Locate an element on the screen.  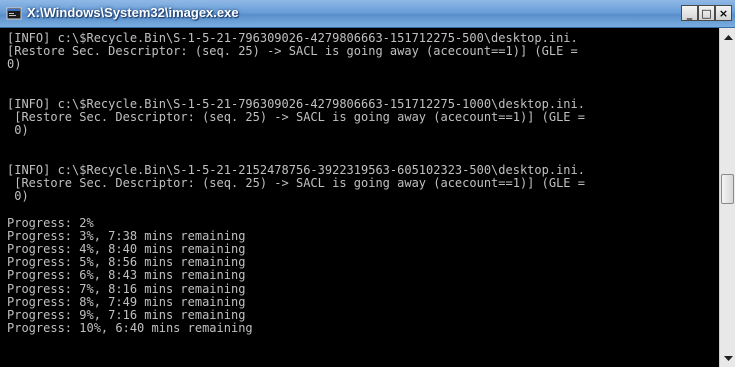
close-button: × is located at coordinates (723, 13).